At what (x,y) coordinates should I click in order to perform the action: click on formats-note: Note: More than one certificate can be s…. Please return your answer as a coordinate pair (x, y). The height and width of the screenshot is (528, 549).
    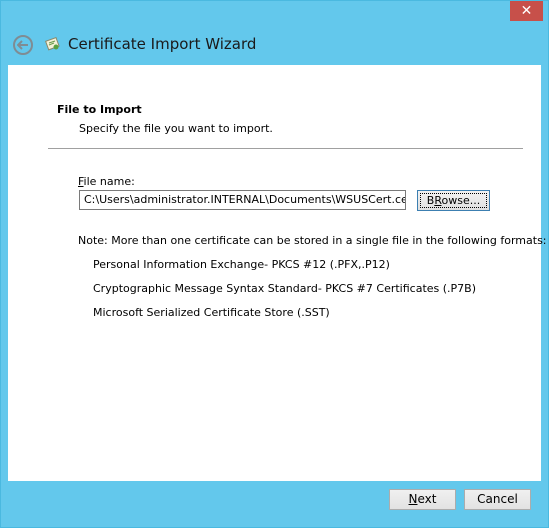
    Looking at the image, I should click on (312, 240).